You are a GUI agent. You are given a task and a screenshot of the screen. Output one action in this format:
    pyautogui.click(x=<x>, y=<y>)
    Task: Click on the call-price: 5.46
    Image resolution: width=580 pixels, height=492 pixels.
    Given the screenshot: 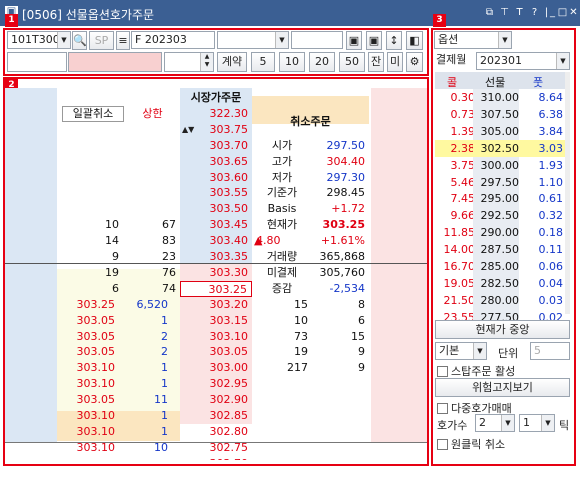 What is the action you would take?
    pyautogui.click(x=455, y=182)
    